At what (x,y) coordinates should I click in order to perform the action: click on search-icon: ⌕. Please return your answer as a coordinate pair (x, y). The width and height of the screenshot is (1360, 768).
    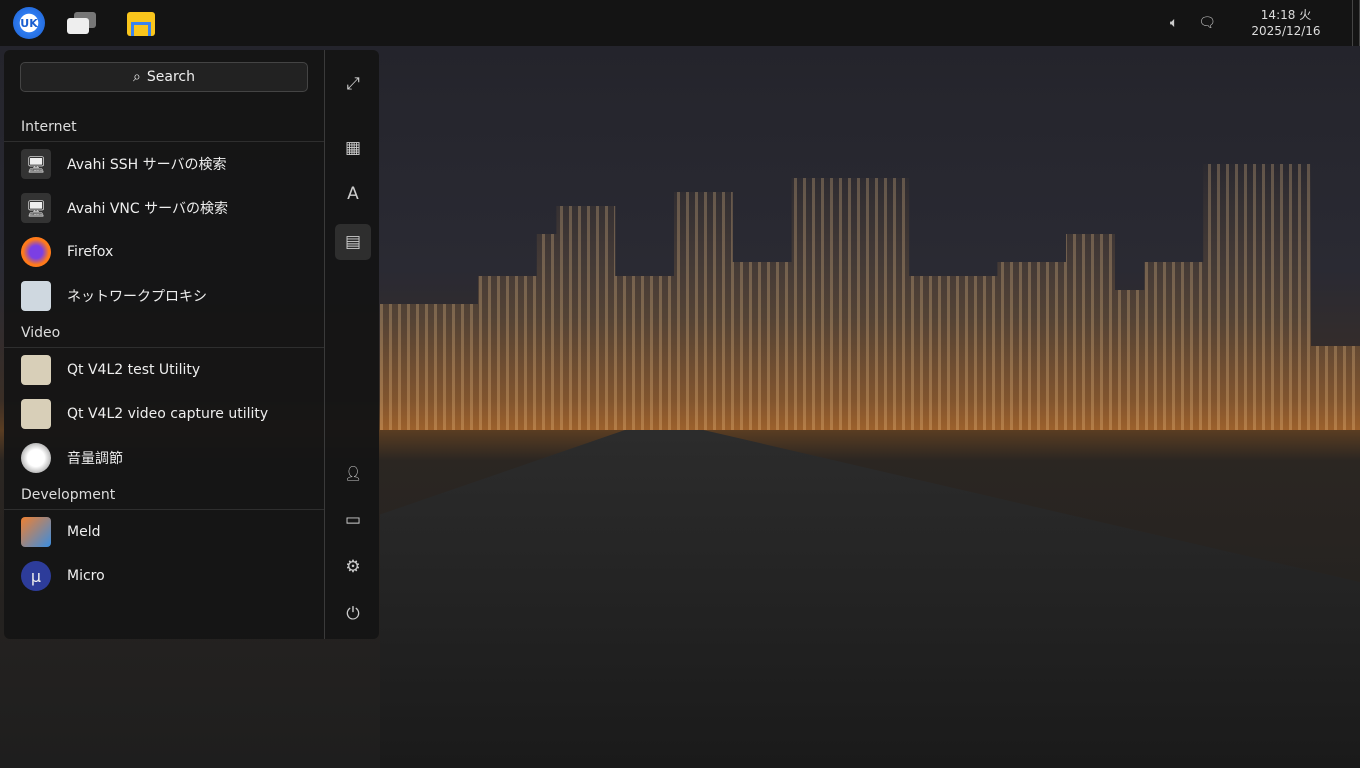
    Looking at the image, I should click on (137, 77).